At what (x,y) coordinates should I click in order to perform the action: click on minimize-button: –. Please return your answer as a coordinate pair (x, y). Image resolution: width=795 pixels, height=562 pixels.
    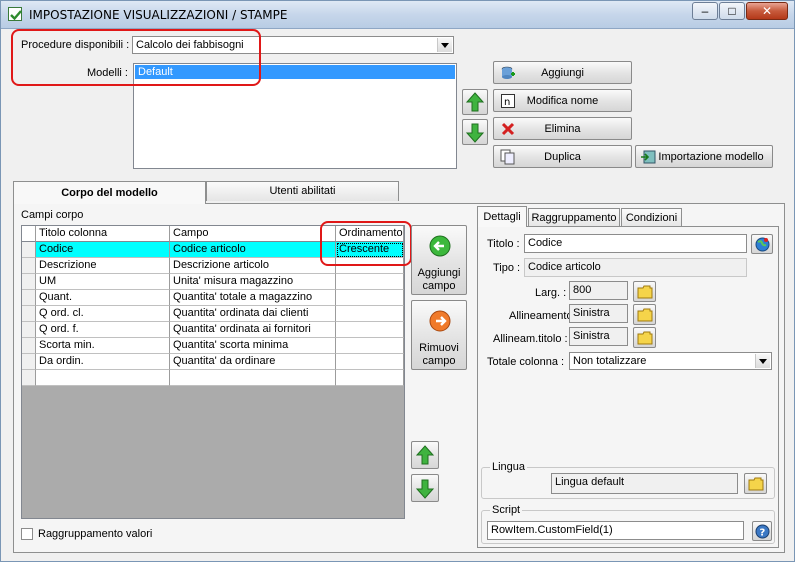
    Looking at the image, I should click on (705, 11).